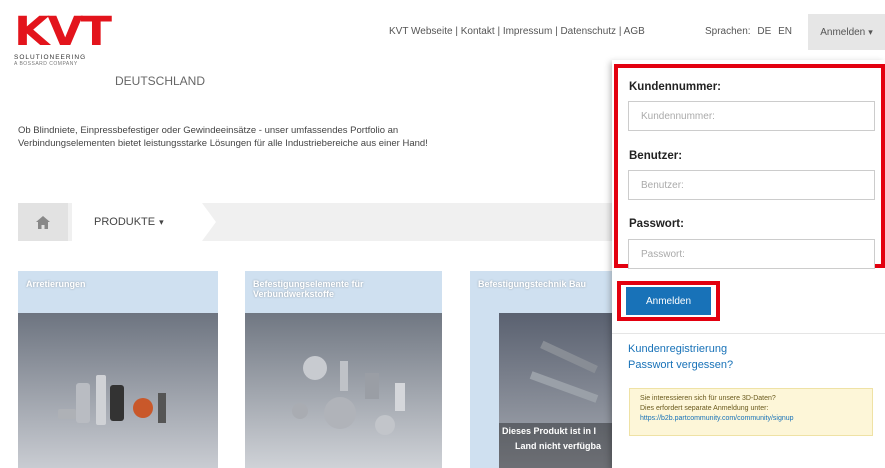  What do you see at coordinates (748, 333) in the screenshot?
I see `panel-divider` at bounding box center [748, 333].